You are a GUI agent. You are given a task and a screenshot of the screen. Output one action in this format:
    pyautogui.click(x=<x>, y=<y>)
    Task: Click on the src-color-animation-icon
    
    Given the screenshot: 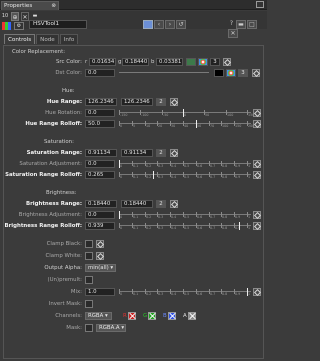 What is the action you would take?
    pyautogui.click(x=227, y=62)
    